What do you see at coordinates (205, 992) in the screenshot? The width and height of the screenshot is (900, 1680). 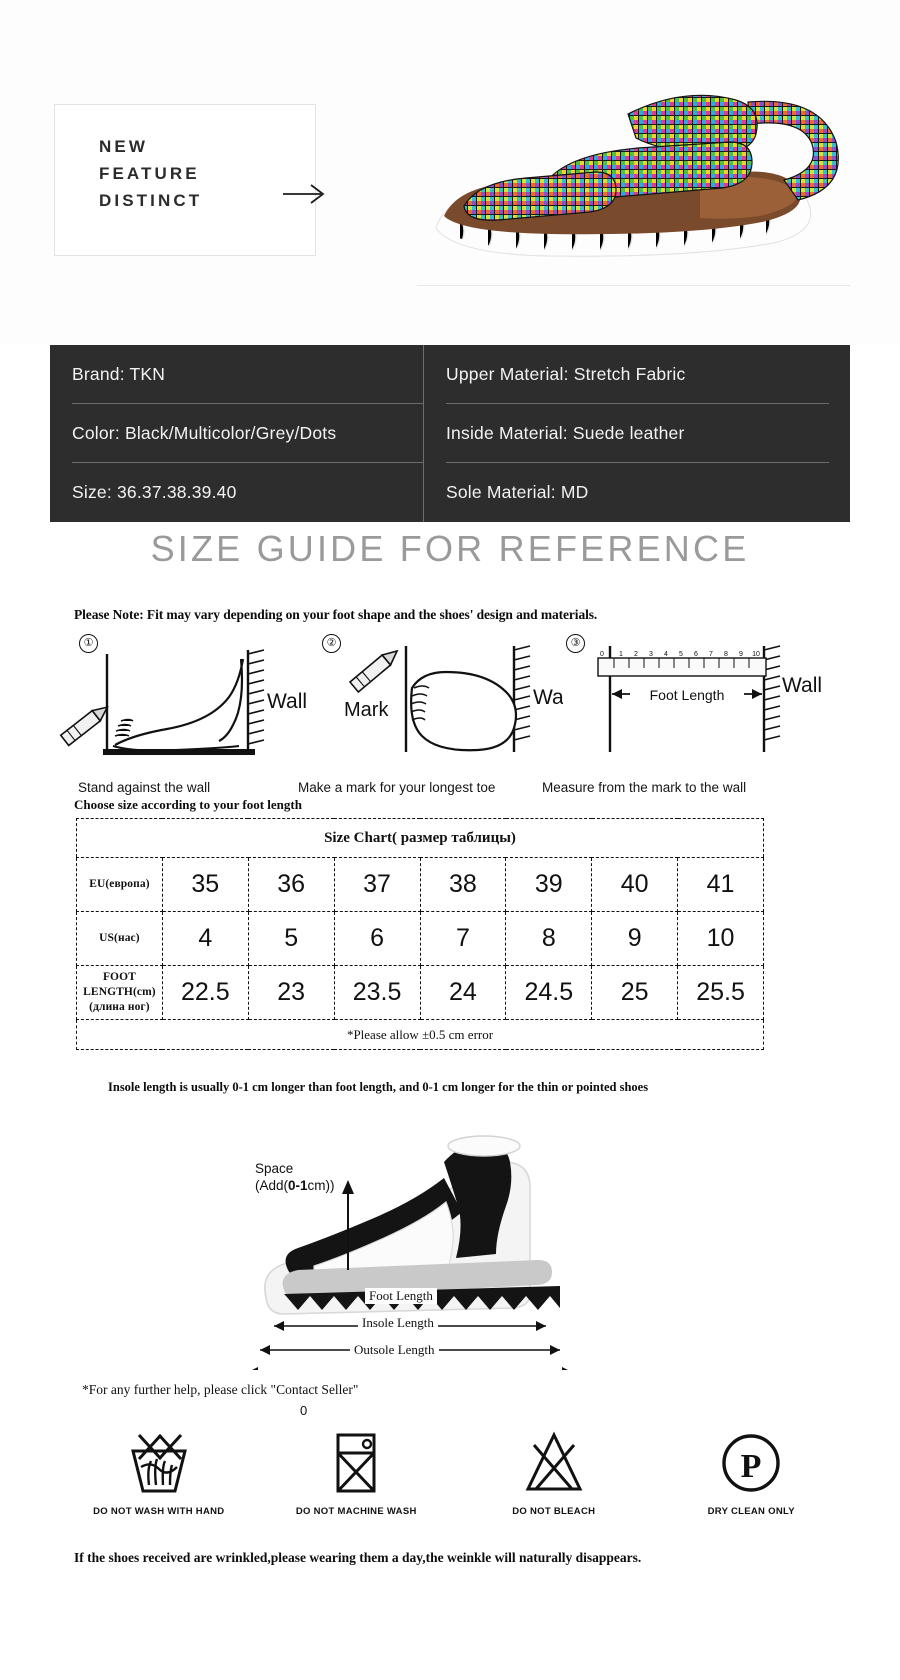 I see `foot-length-cell: 22.5` at bounding box center [205, 992].